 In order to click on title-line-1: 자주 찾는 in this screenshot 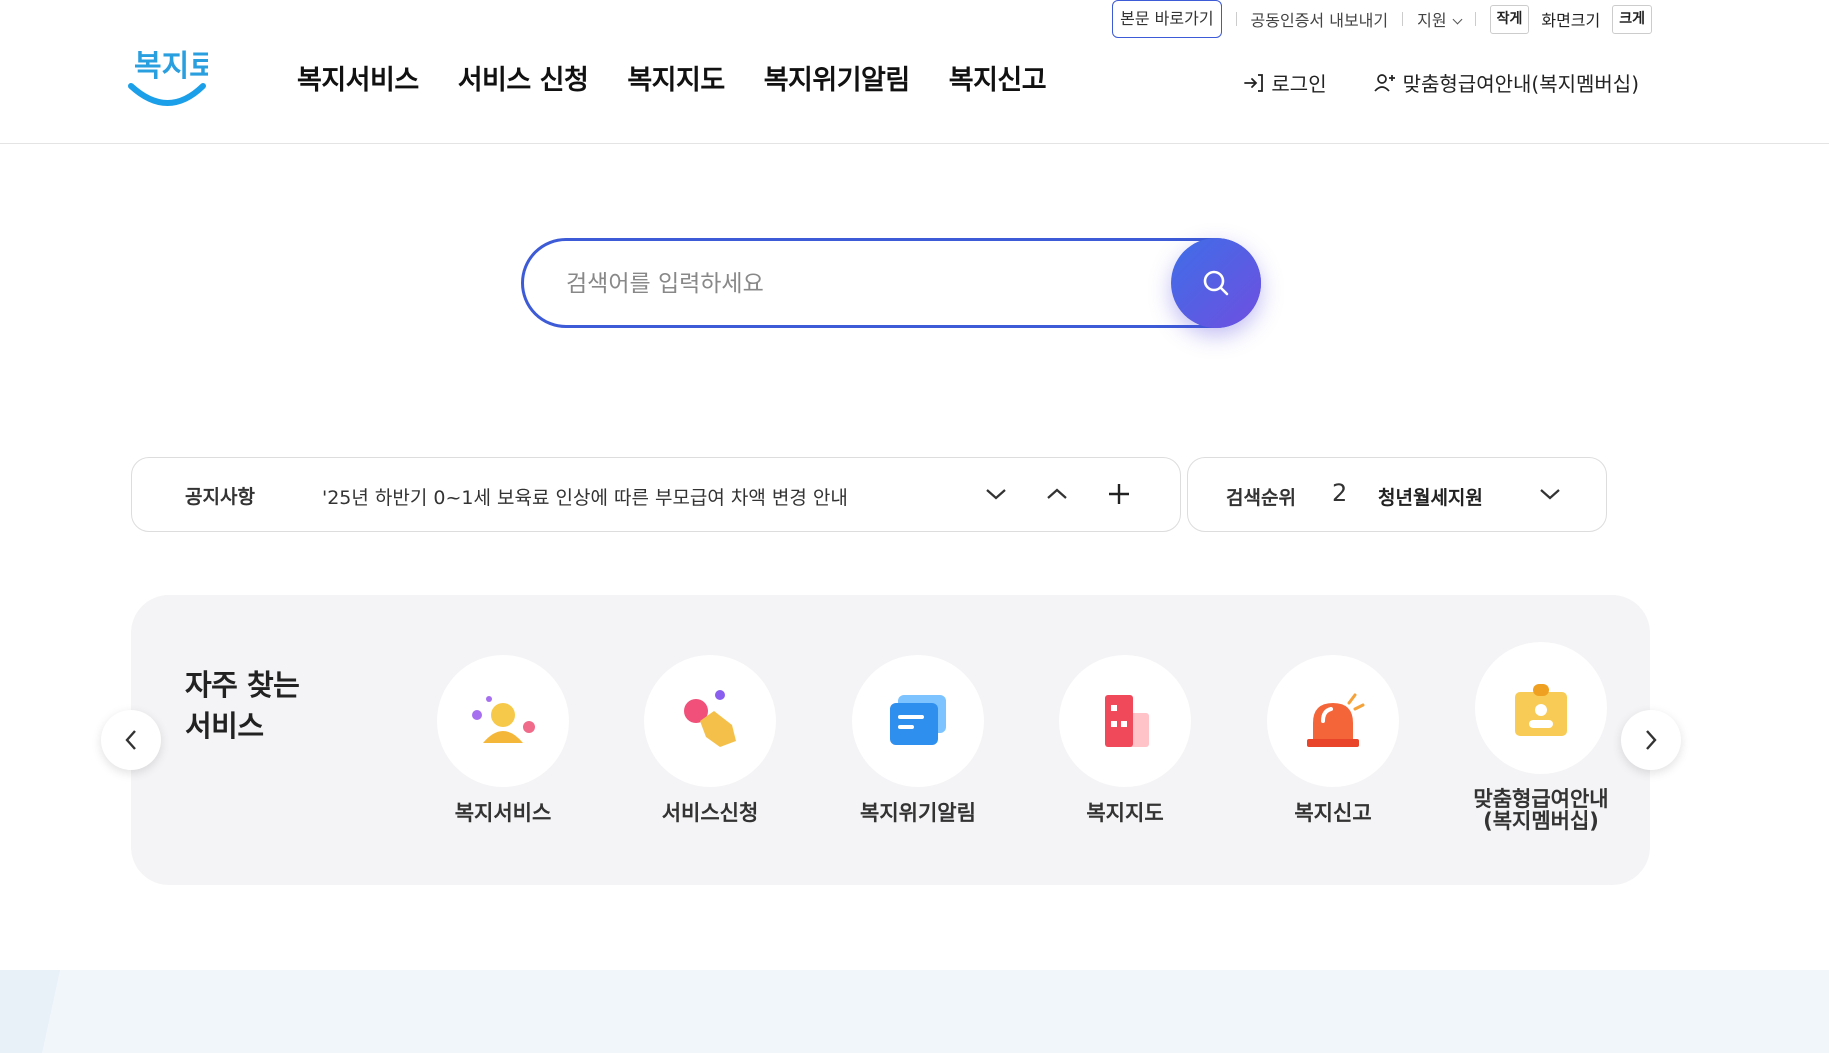, I will do `click(242, 685)`.